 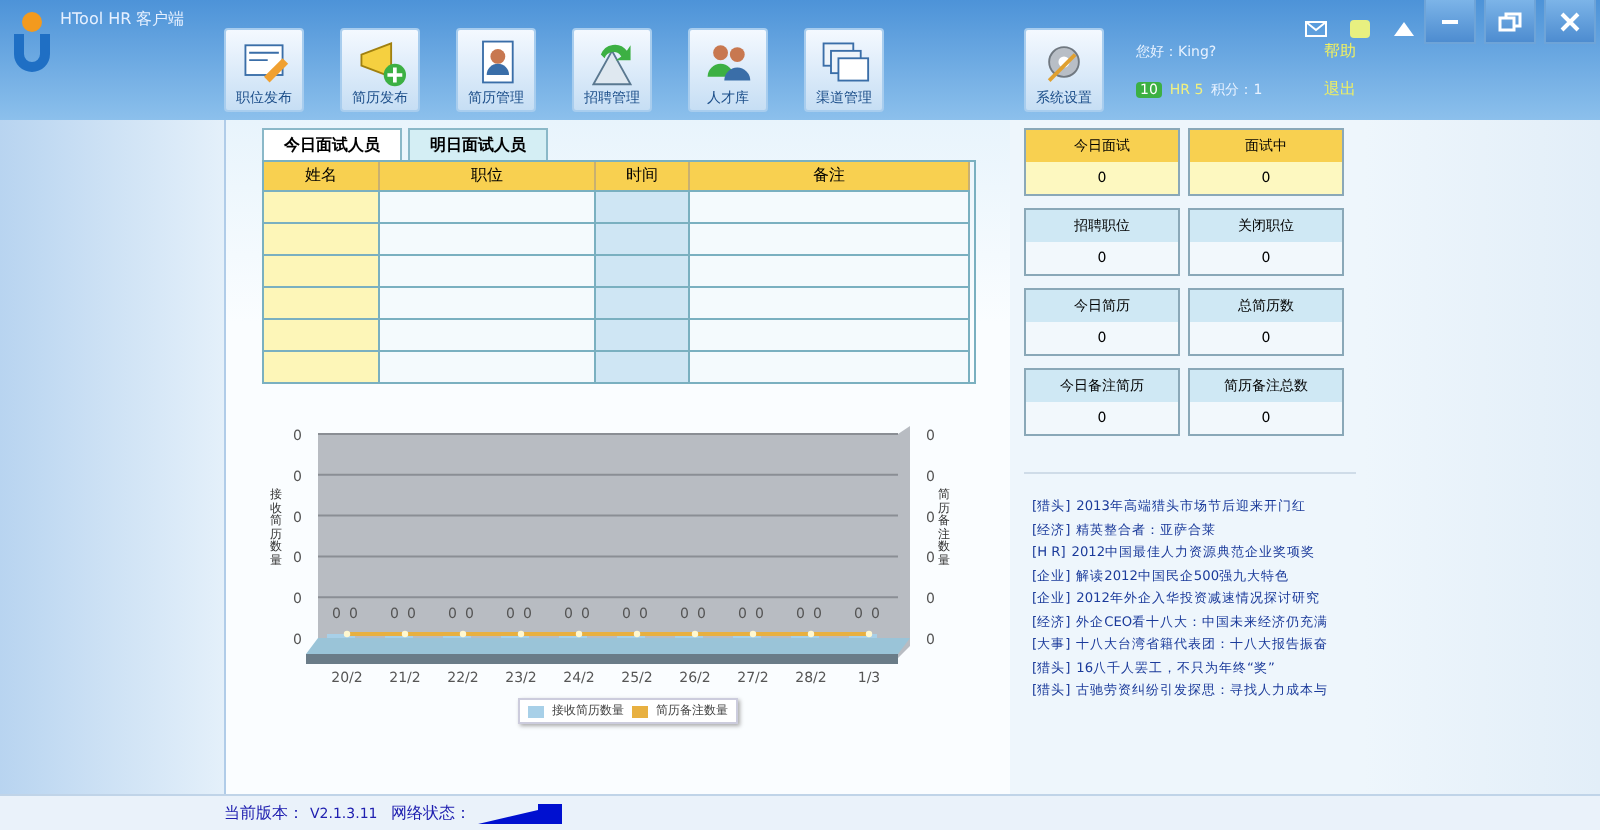 I want to click on minimize-button, so click(x=1450, y=22).